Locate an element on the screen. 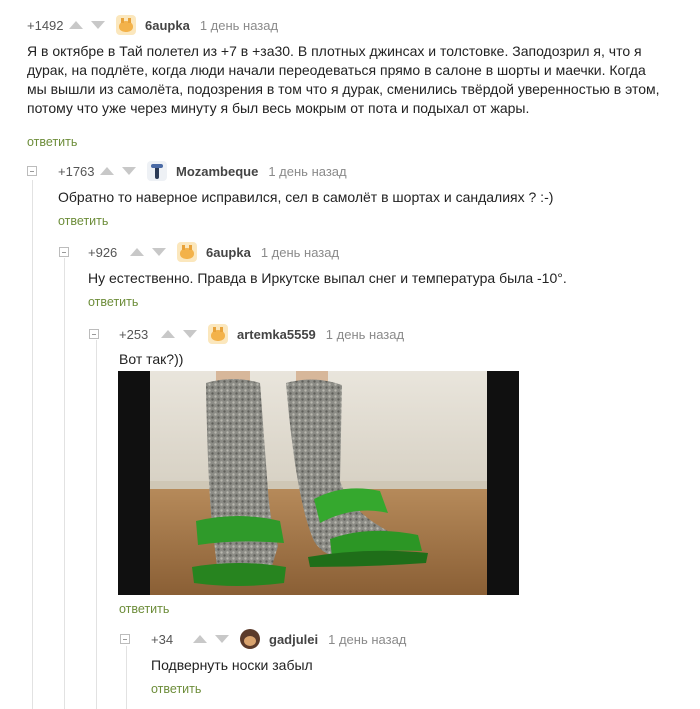 Image resolution: width=700 pixels, height=709 pixels. comment-header: +253 artemka5559 1 день назад is located at coordinates (262, 334).